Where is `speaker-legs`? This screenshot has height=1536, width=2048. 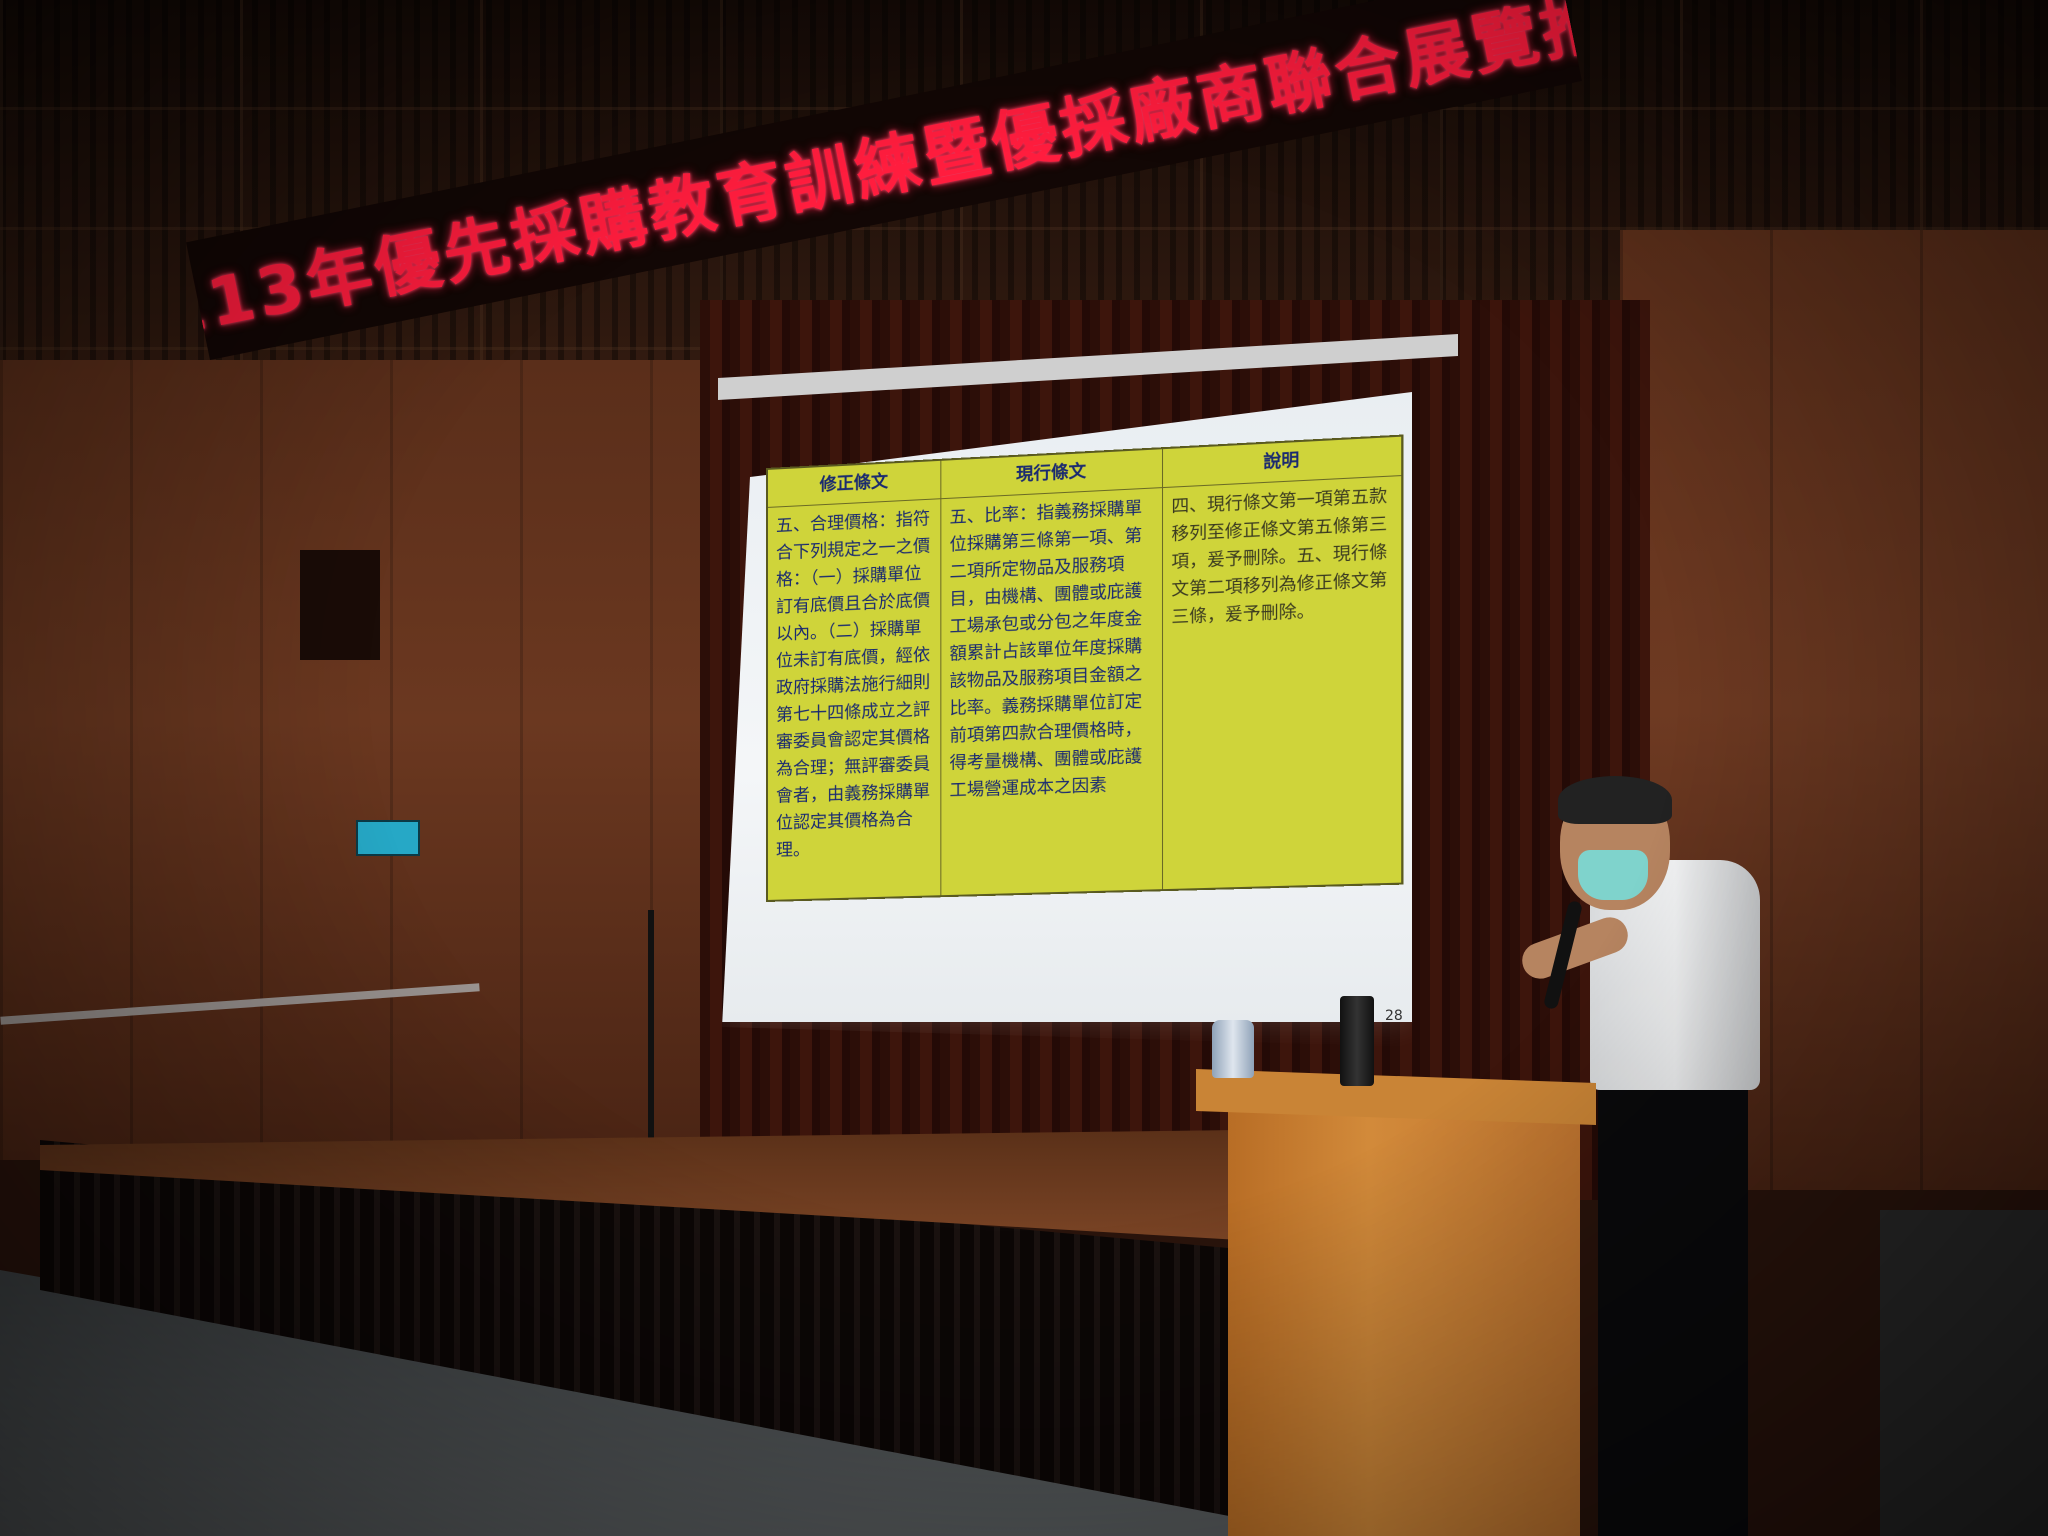 speaker-legs is located at coordinates (1673, 1308).